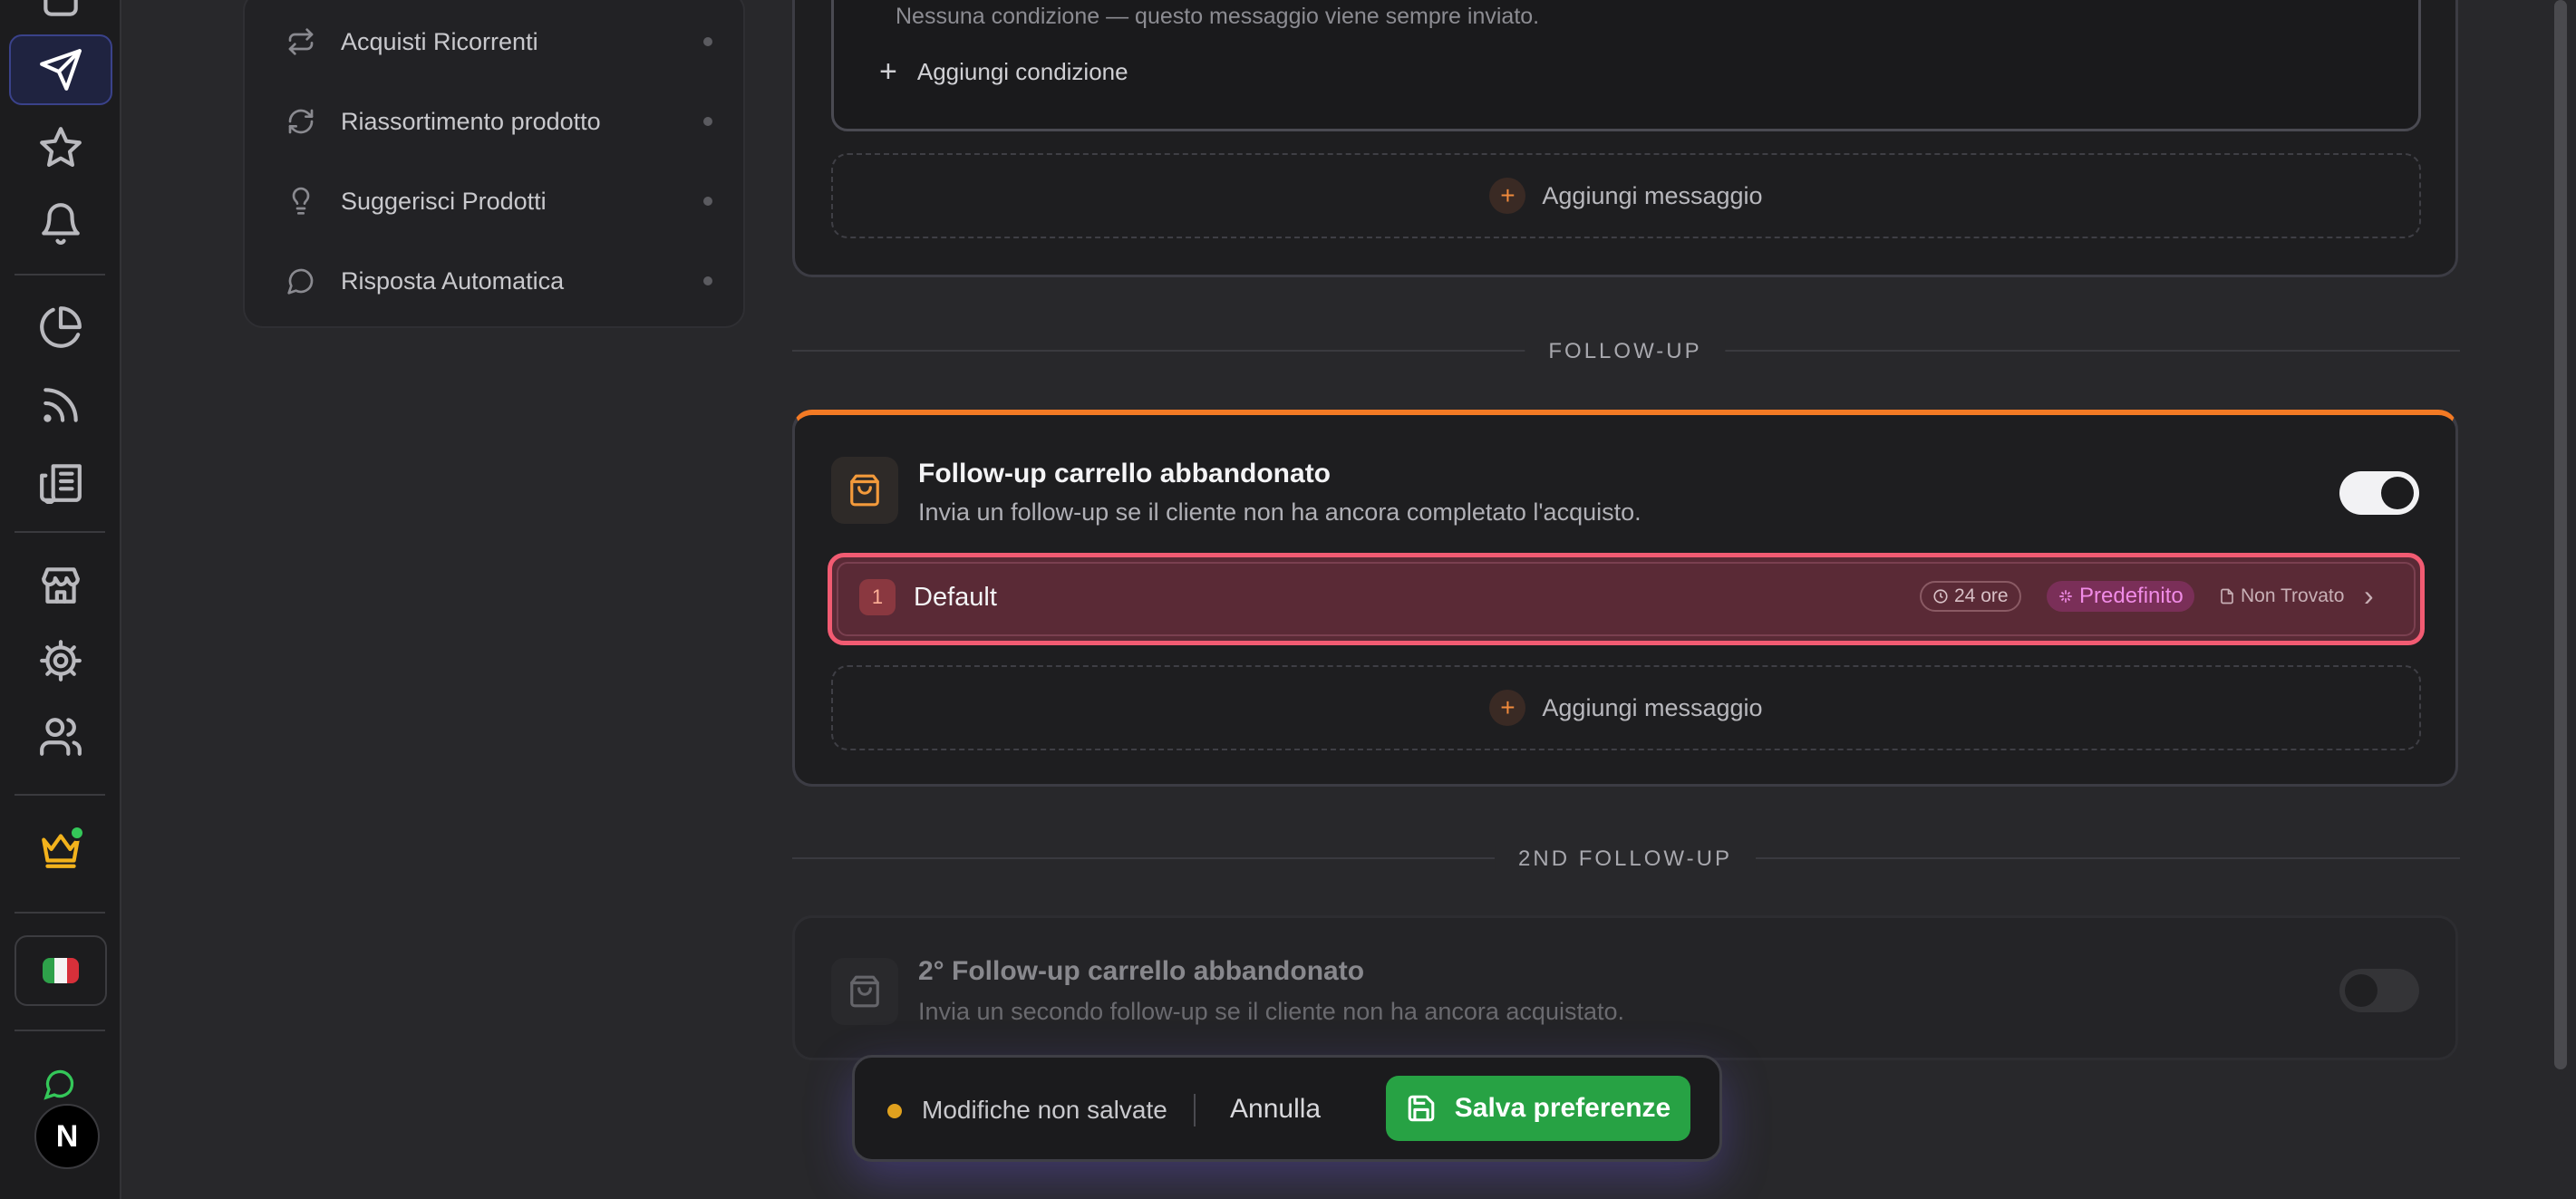  What do you see at coordinates (1275, 1109) in the screenshot?
I see `cancel-button: Annulla` at bounding box center [1275, 1109].